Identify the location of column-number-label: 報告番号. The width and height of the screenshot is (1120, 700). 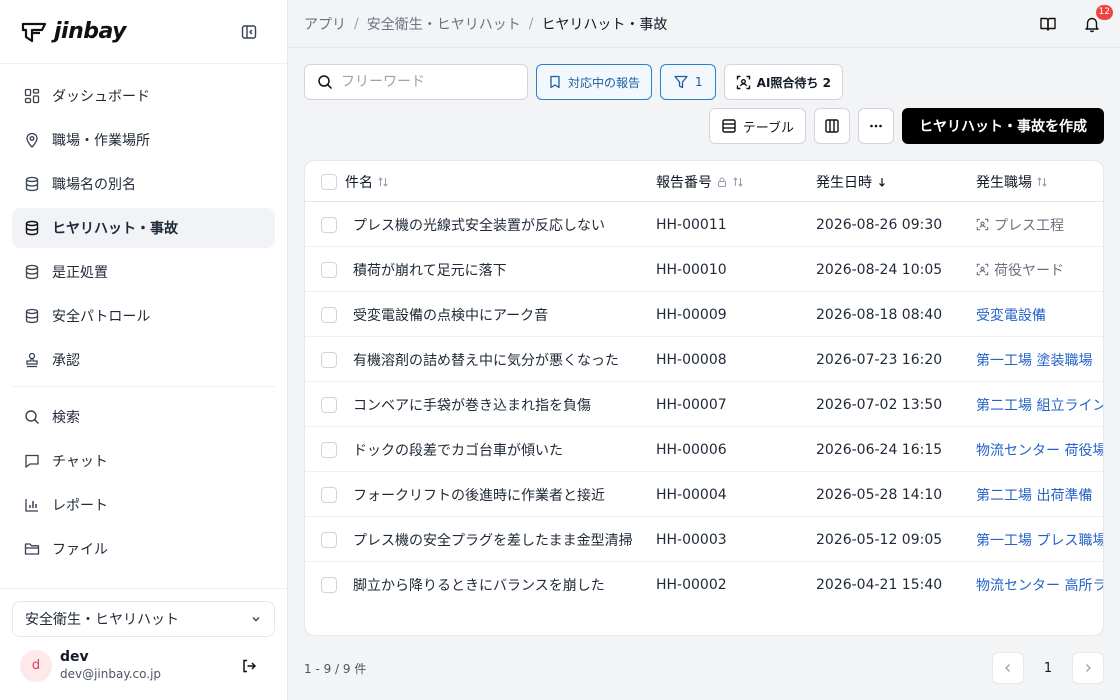
(684, 182).